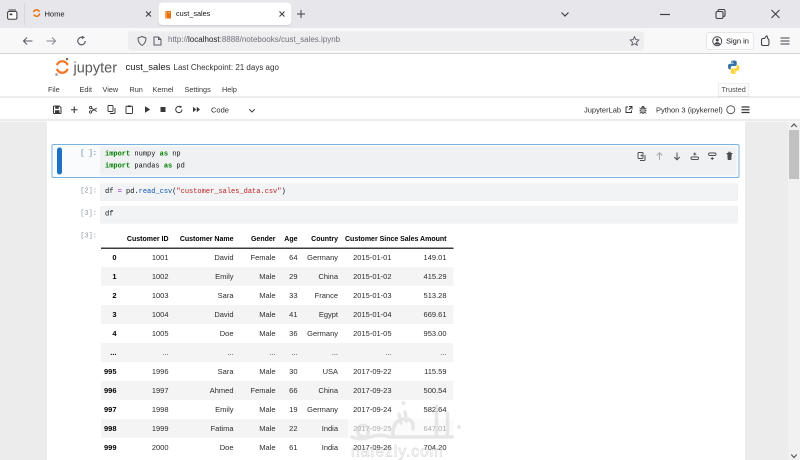 This screenshot has height=460, width=800. What do you see at coordinates (397, 452) in the screenshot?
I see `svg-text: nafezly.com` at bounding box center [397, 452].